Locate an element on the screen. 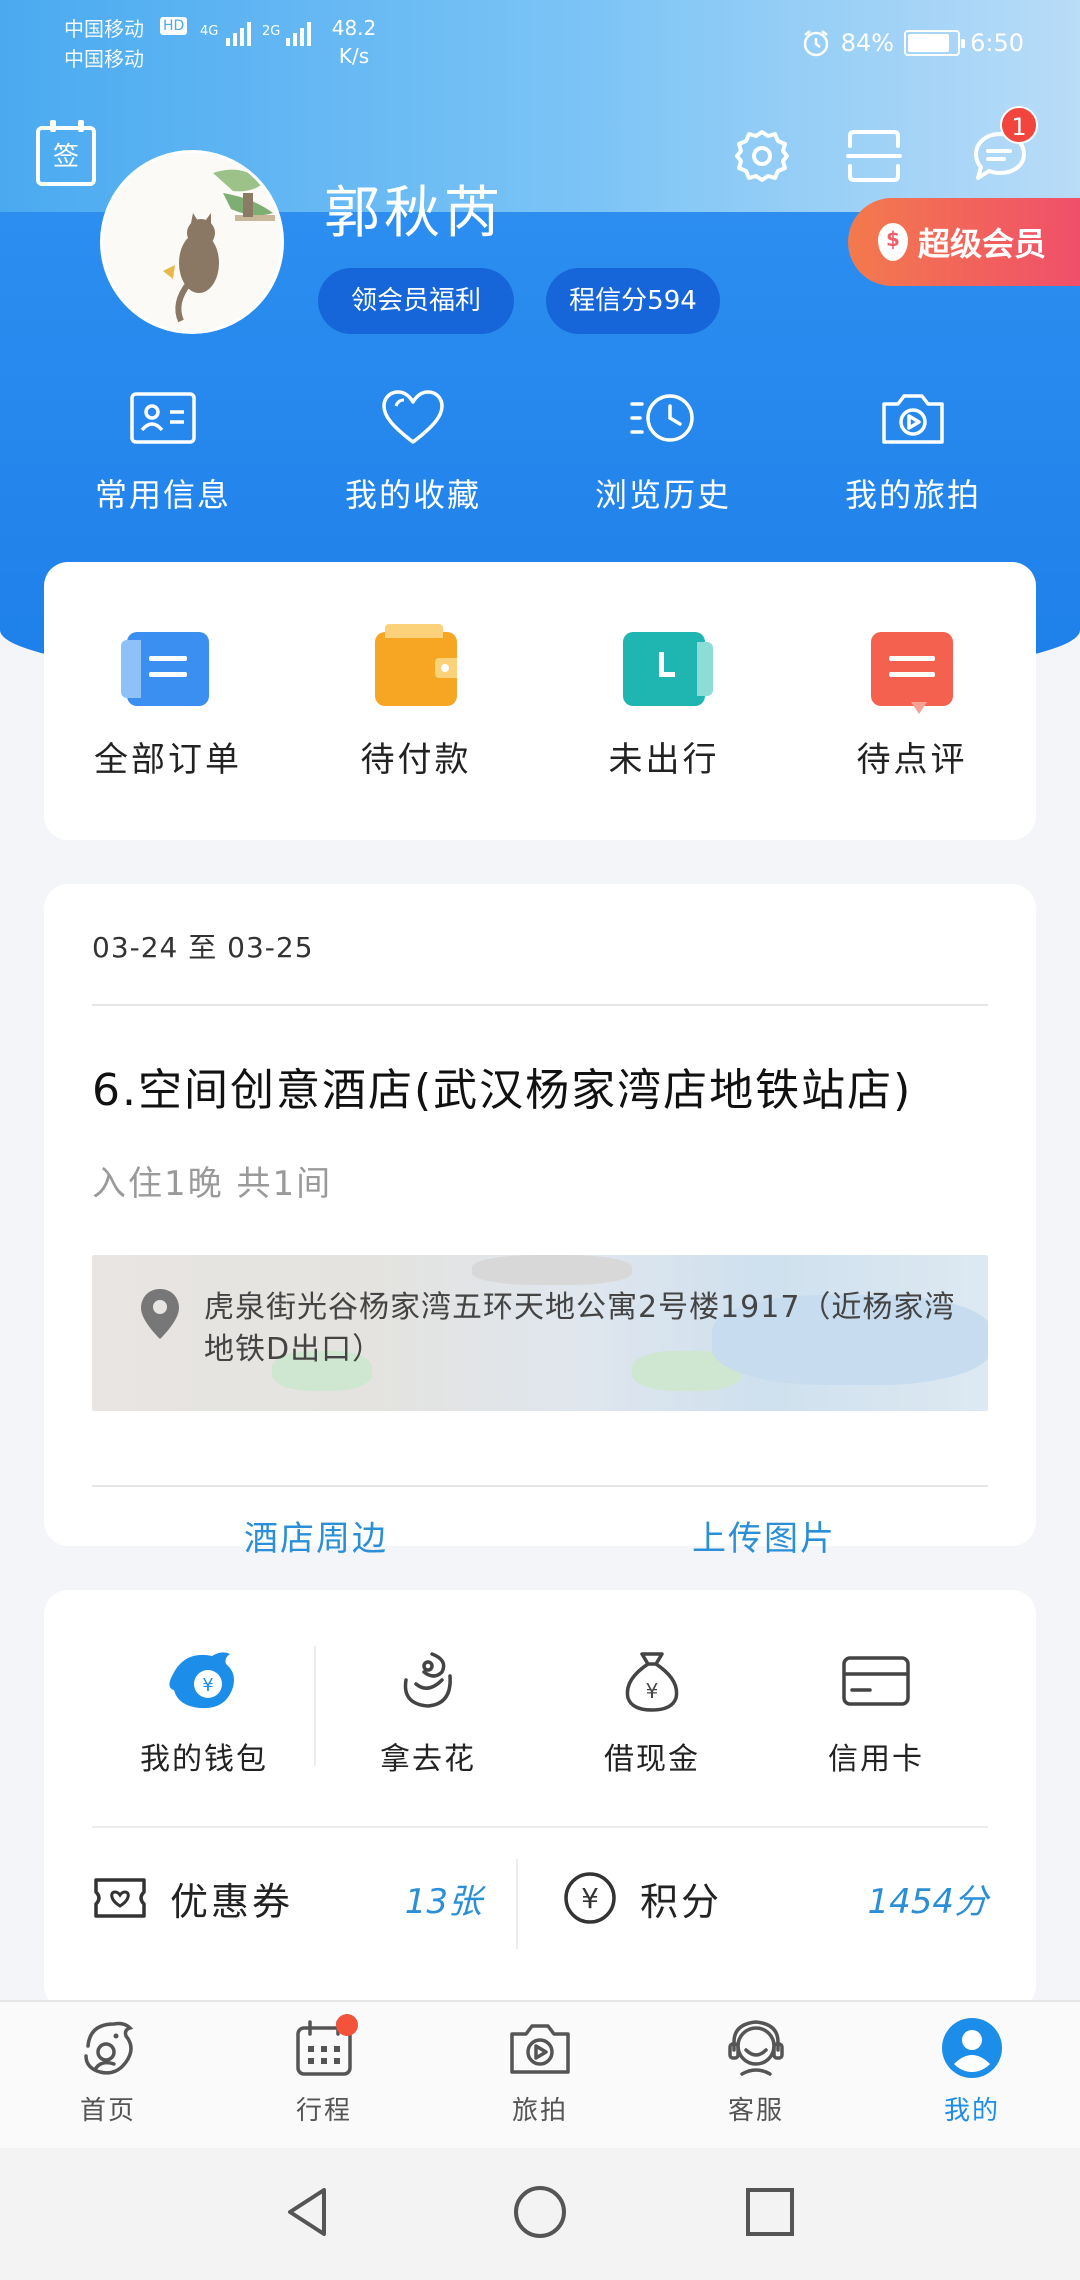 The height and width of the screenshot is (2280, 1080). alarm-icon is located at coordinates (815, 43).